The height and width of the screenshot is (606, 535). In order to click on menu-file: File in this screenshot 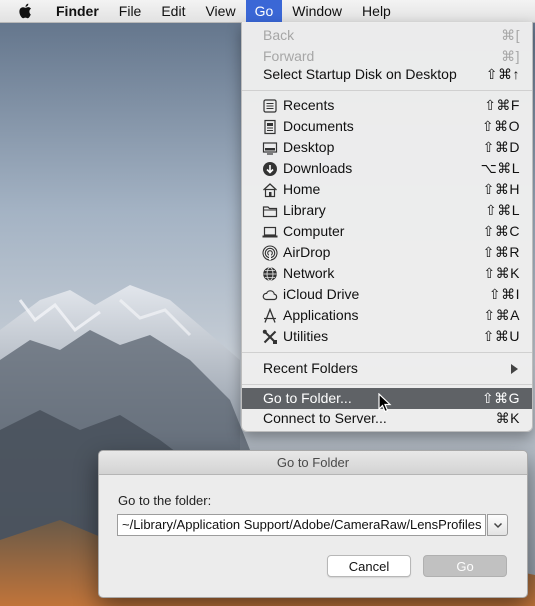, I will do `click(130, 11)`.